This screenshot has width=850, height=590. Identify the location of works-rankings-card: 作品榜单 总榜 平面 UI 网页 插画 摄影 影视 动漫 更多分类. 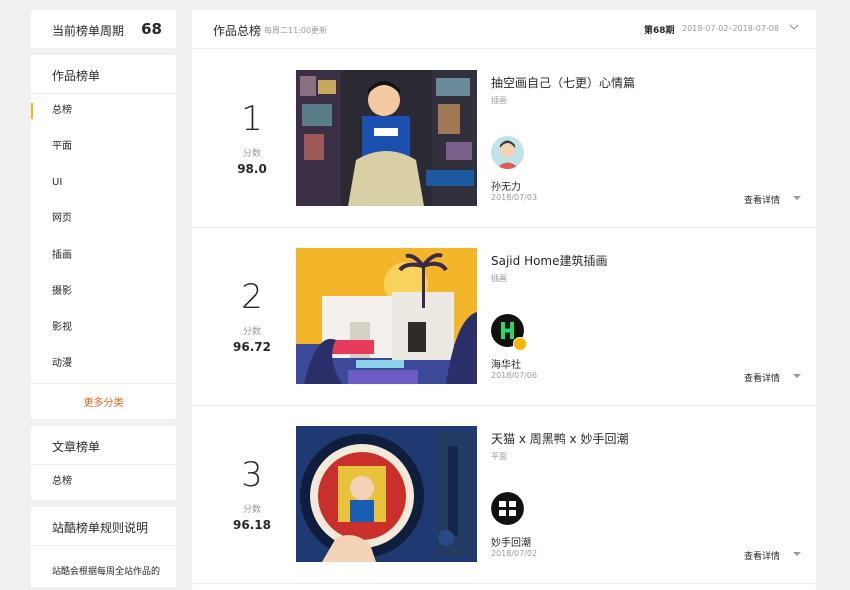
(103, 237).